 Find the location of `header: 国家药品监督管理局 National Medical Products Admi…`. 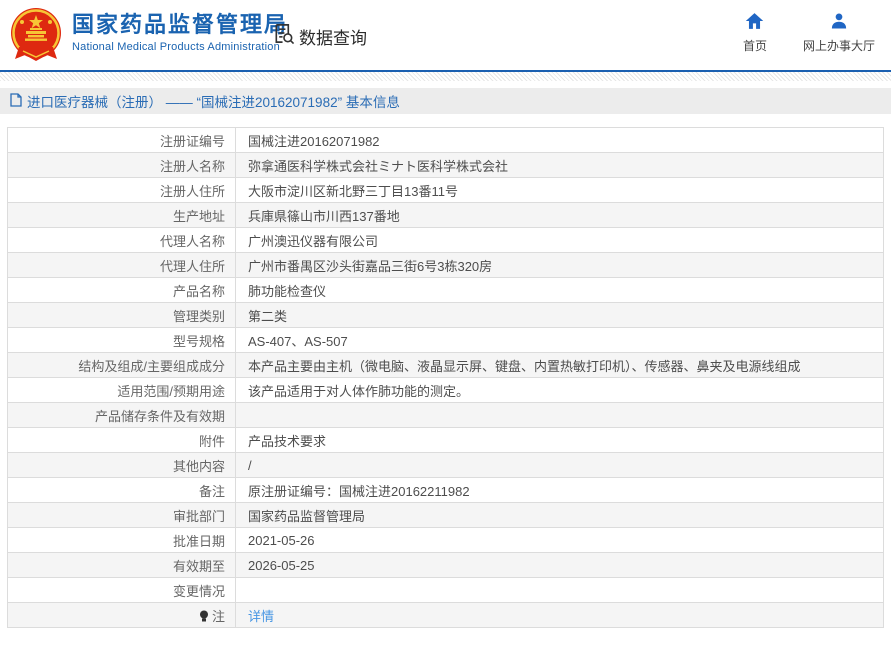

header: 国家药品监督管理局 National Medical Products Admi… is located at coordinates (445, 35).